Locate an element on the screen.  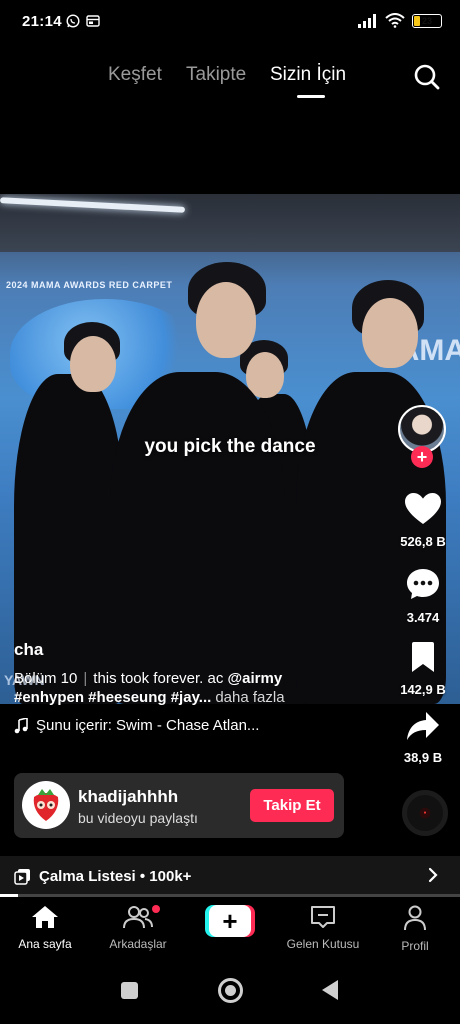
create-button: + is located at coordinates (230, 921).